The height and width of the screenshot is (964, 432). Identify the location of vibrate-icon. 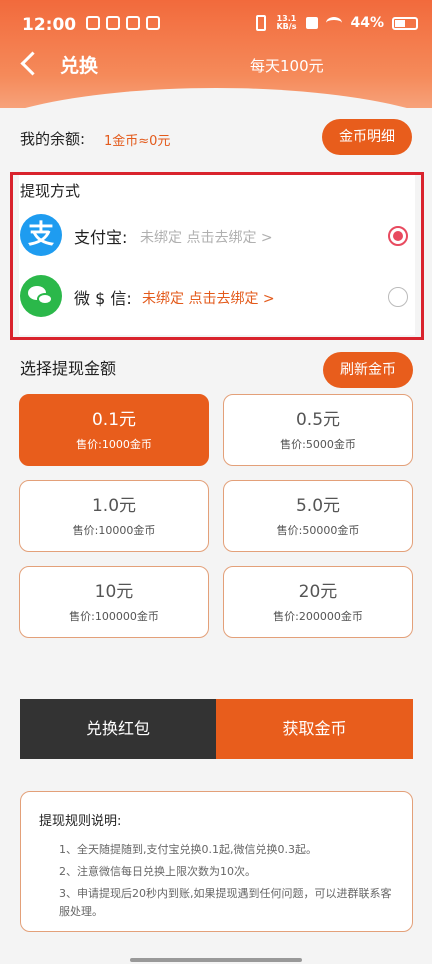
(261, 23).